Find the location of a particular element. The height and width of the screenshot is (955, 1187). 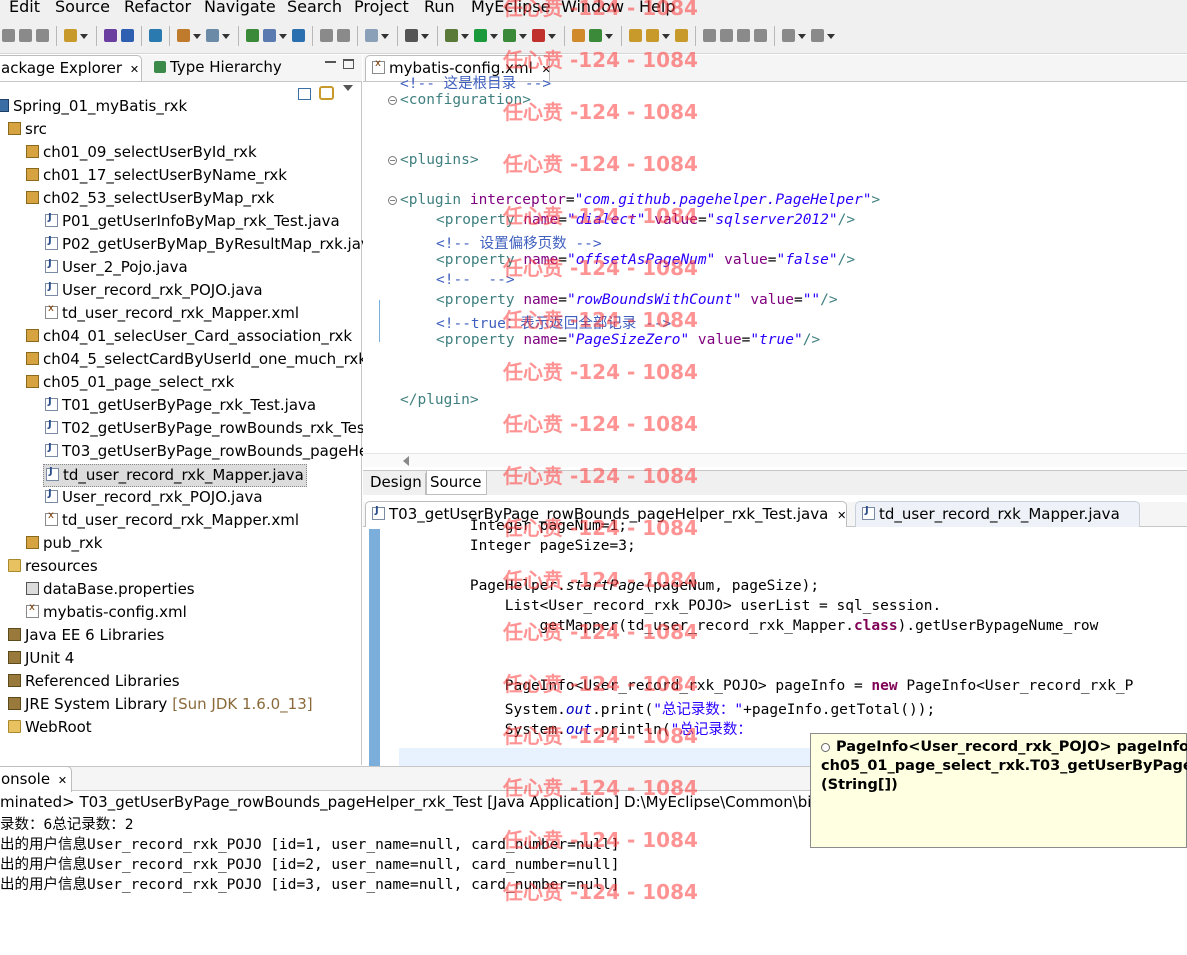

view-menu-chevron-down-icon is located at coordinates (348, 88).